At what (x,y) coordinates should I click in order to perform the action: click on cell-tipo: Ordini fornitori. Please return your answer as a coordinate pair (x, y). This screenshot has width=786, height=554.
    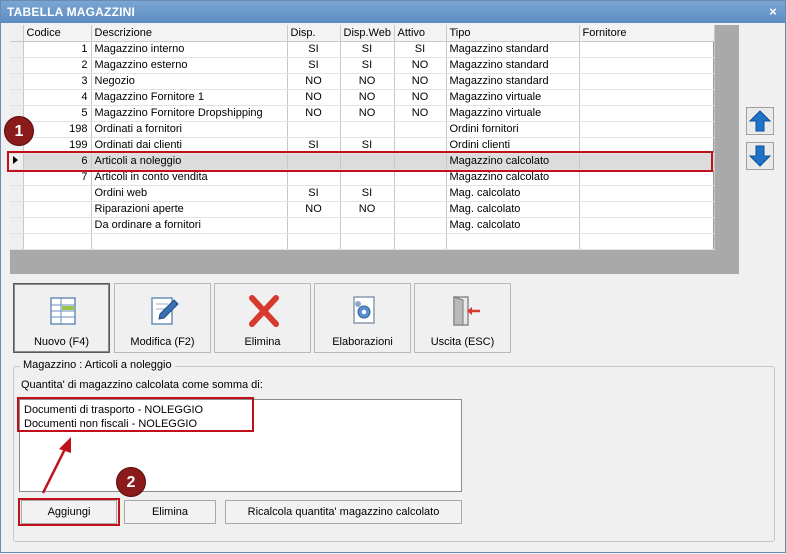
    Looking at the image, I should click on (513, 129).